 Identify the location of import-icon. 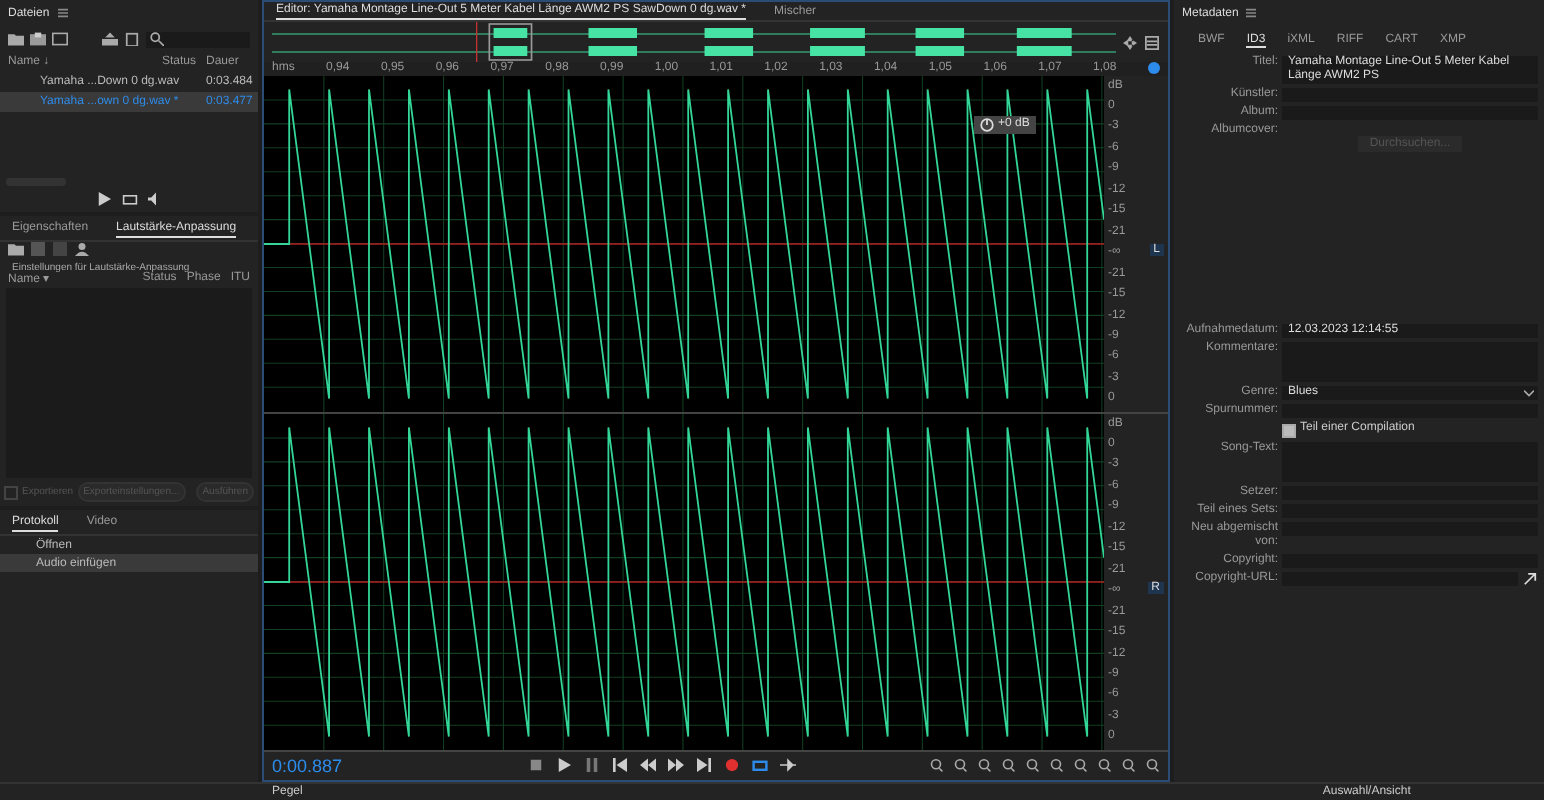
(38, 39).